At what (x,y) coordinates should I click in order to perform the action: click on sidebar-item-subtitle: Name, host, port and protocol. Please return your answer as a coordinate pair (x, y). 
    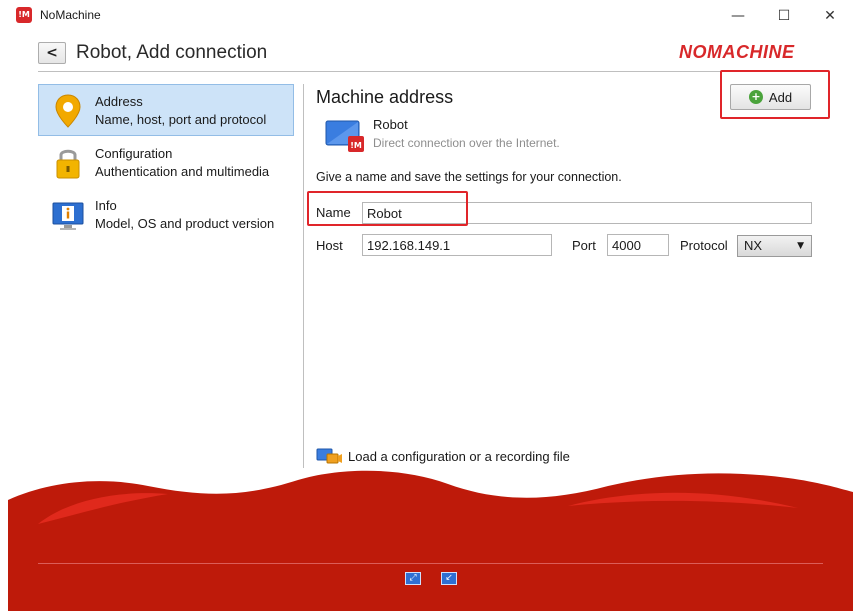
    Looking at the image, I should click on (181, 119).